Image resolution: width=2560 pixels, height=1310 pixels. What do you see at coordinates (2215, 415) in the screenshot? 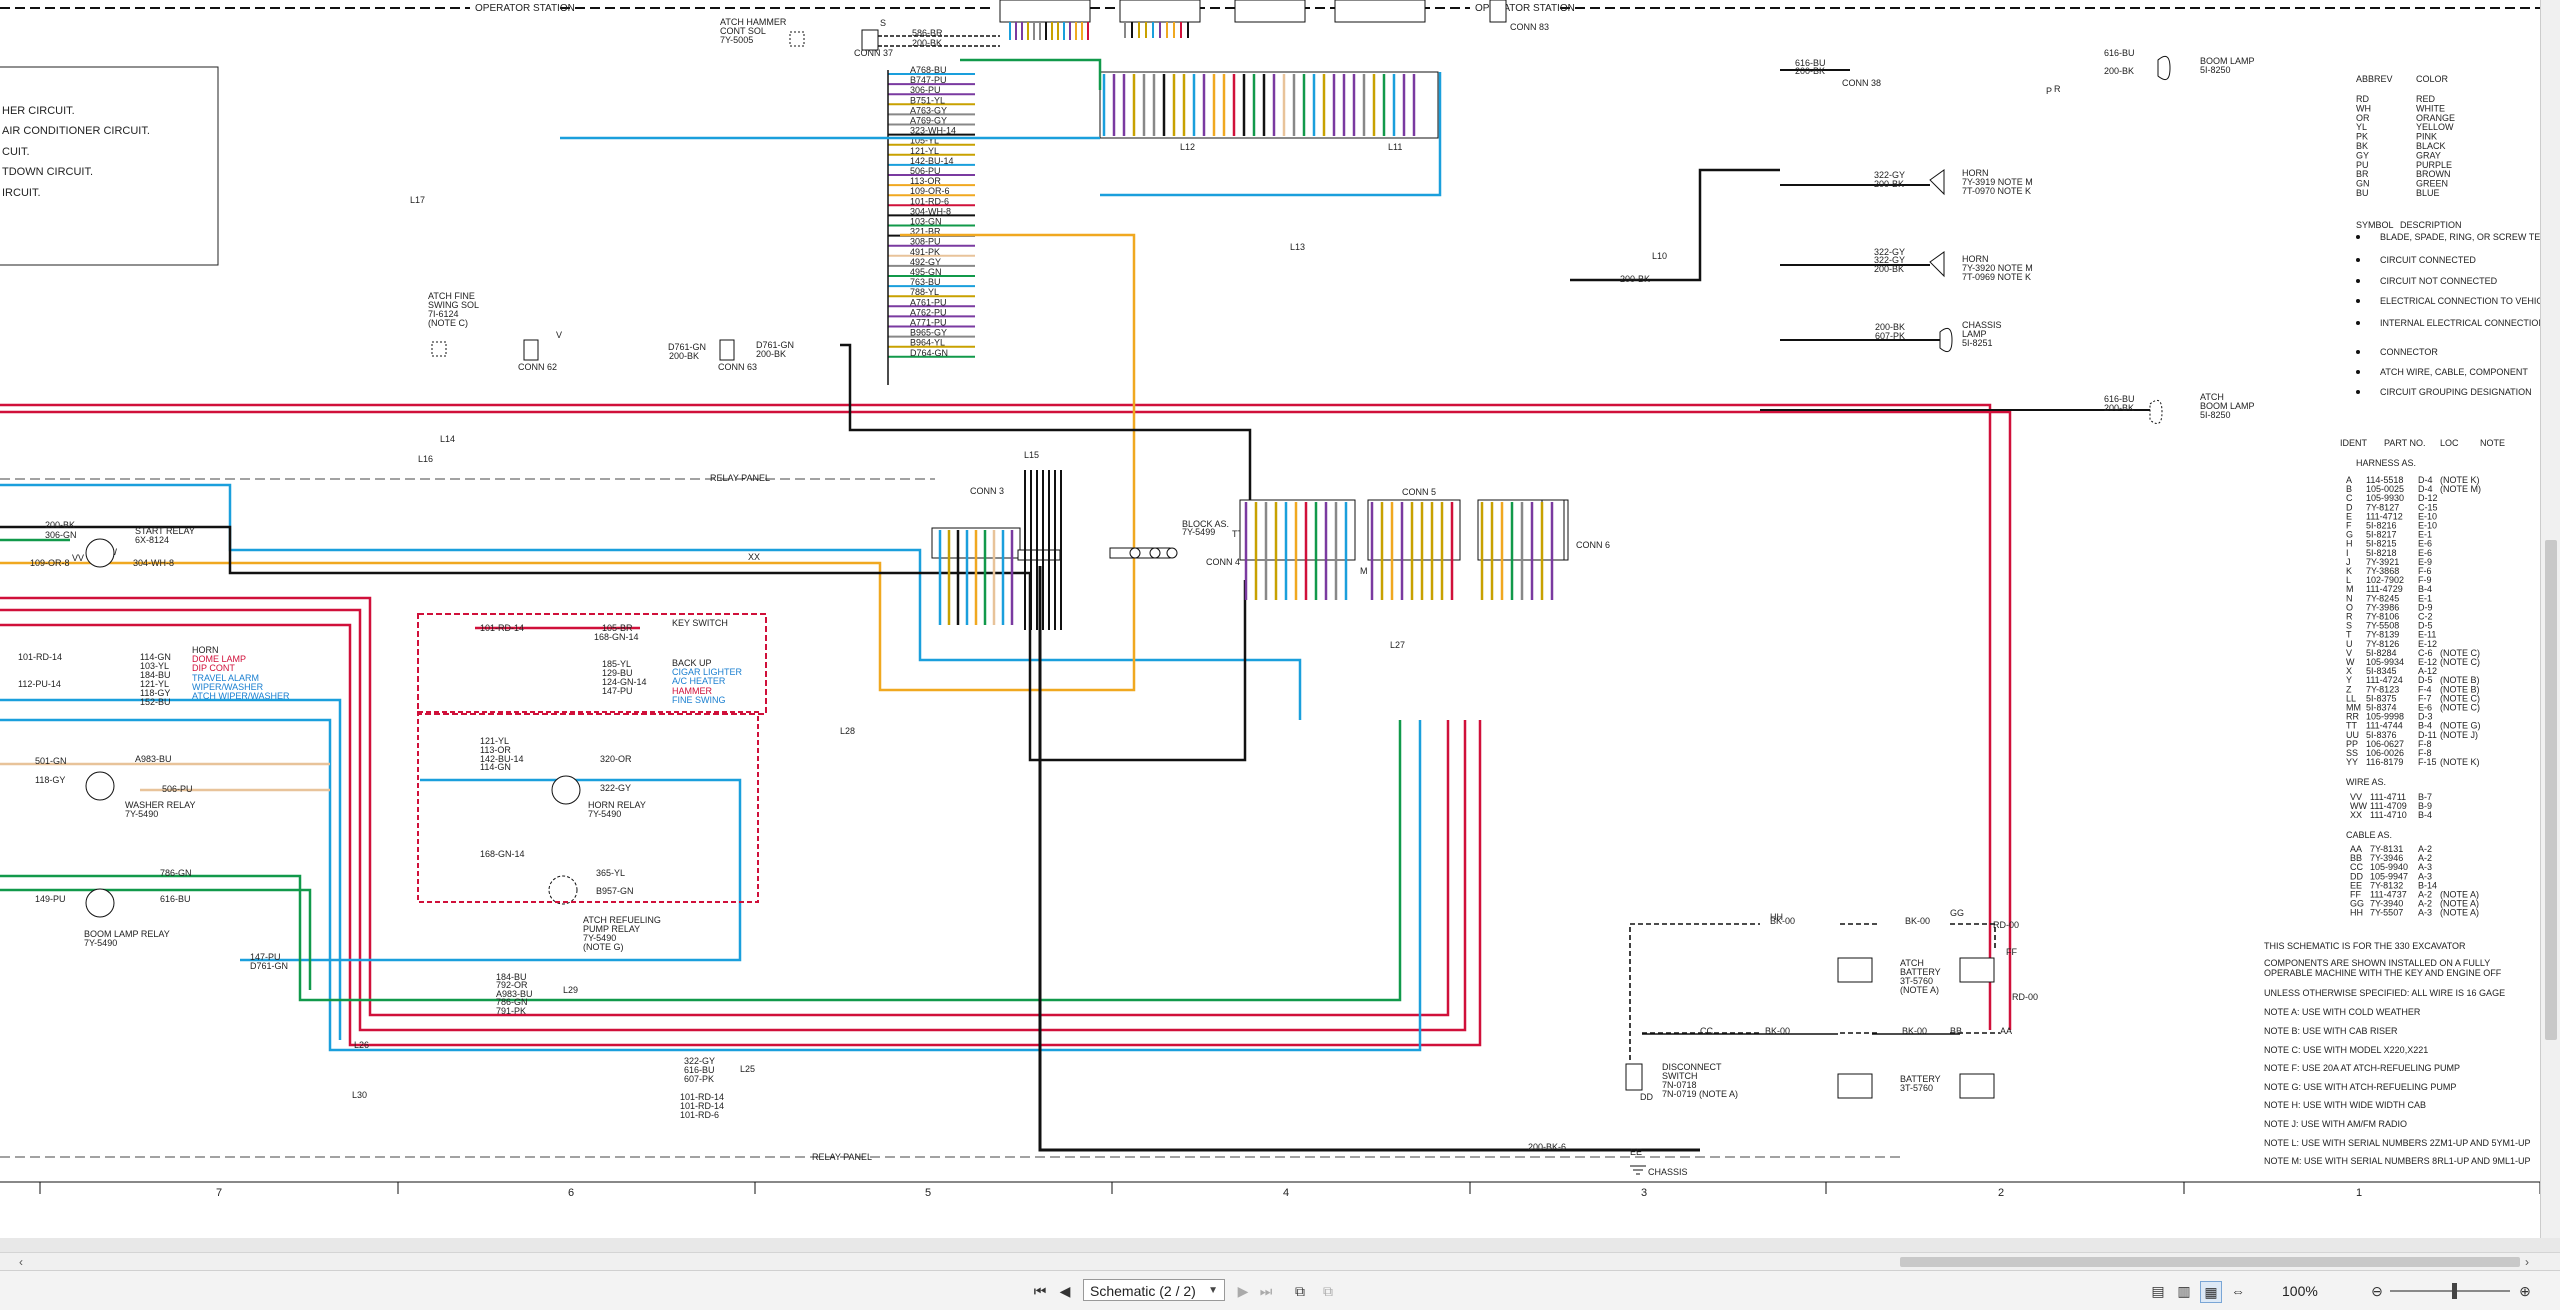
I see `svg-text: 5I-8250` at bounding box center [2215, 415].